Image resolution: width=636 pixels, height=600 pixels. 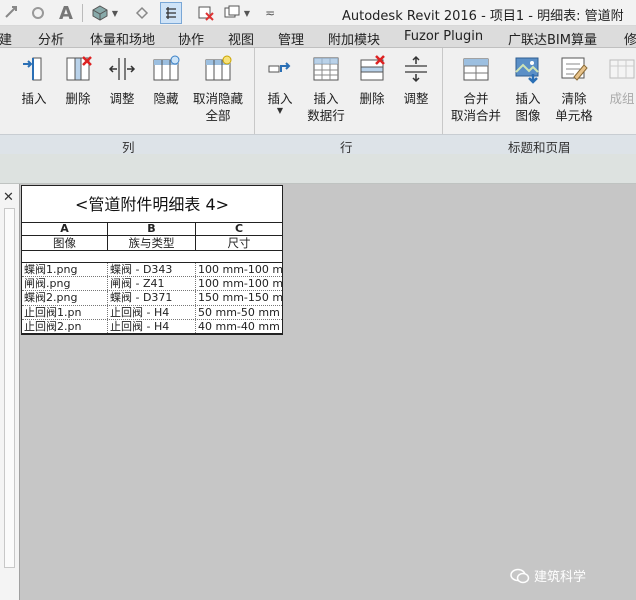 I want to click on scrollbar, so click(x=9, y=388).